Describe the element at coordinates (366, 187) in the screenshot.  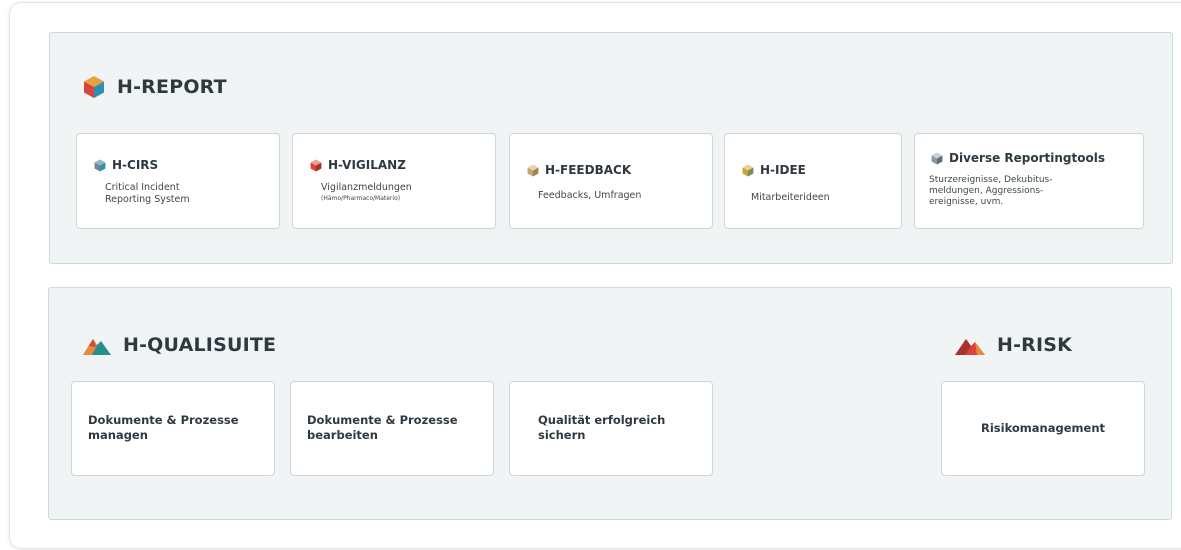
I see `h-vigilanz-line-1: Vigilanzmeldungen` at that location.